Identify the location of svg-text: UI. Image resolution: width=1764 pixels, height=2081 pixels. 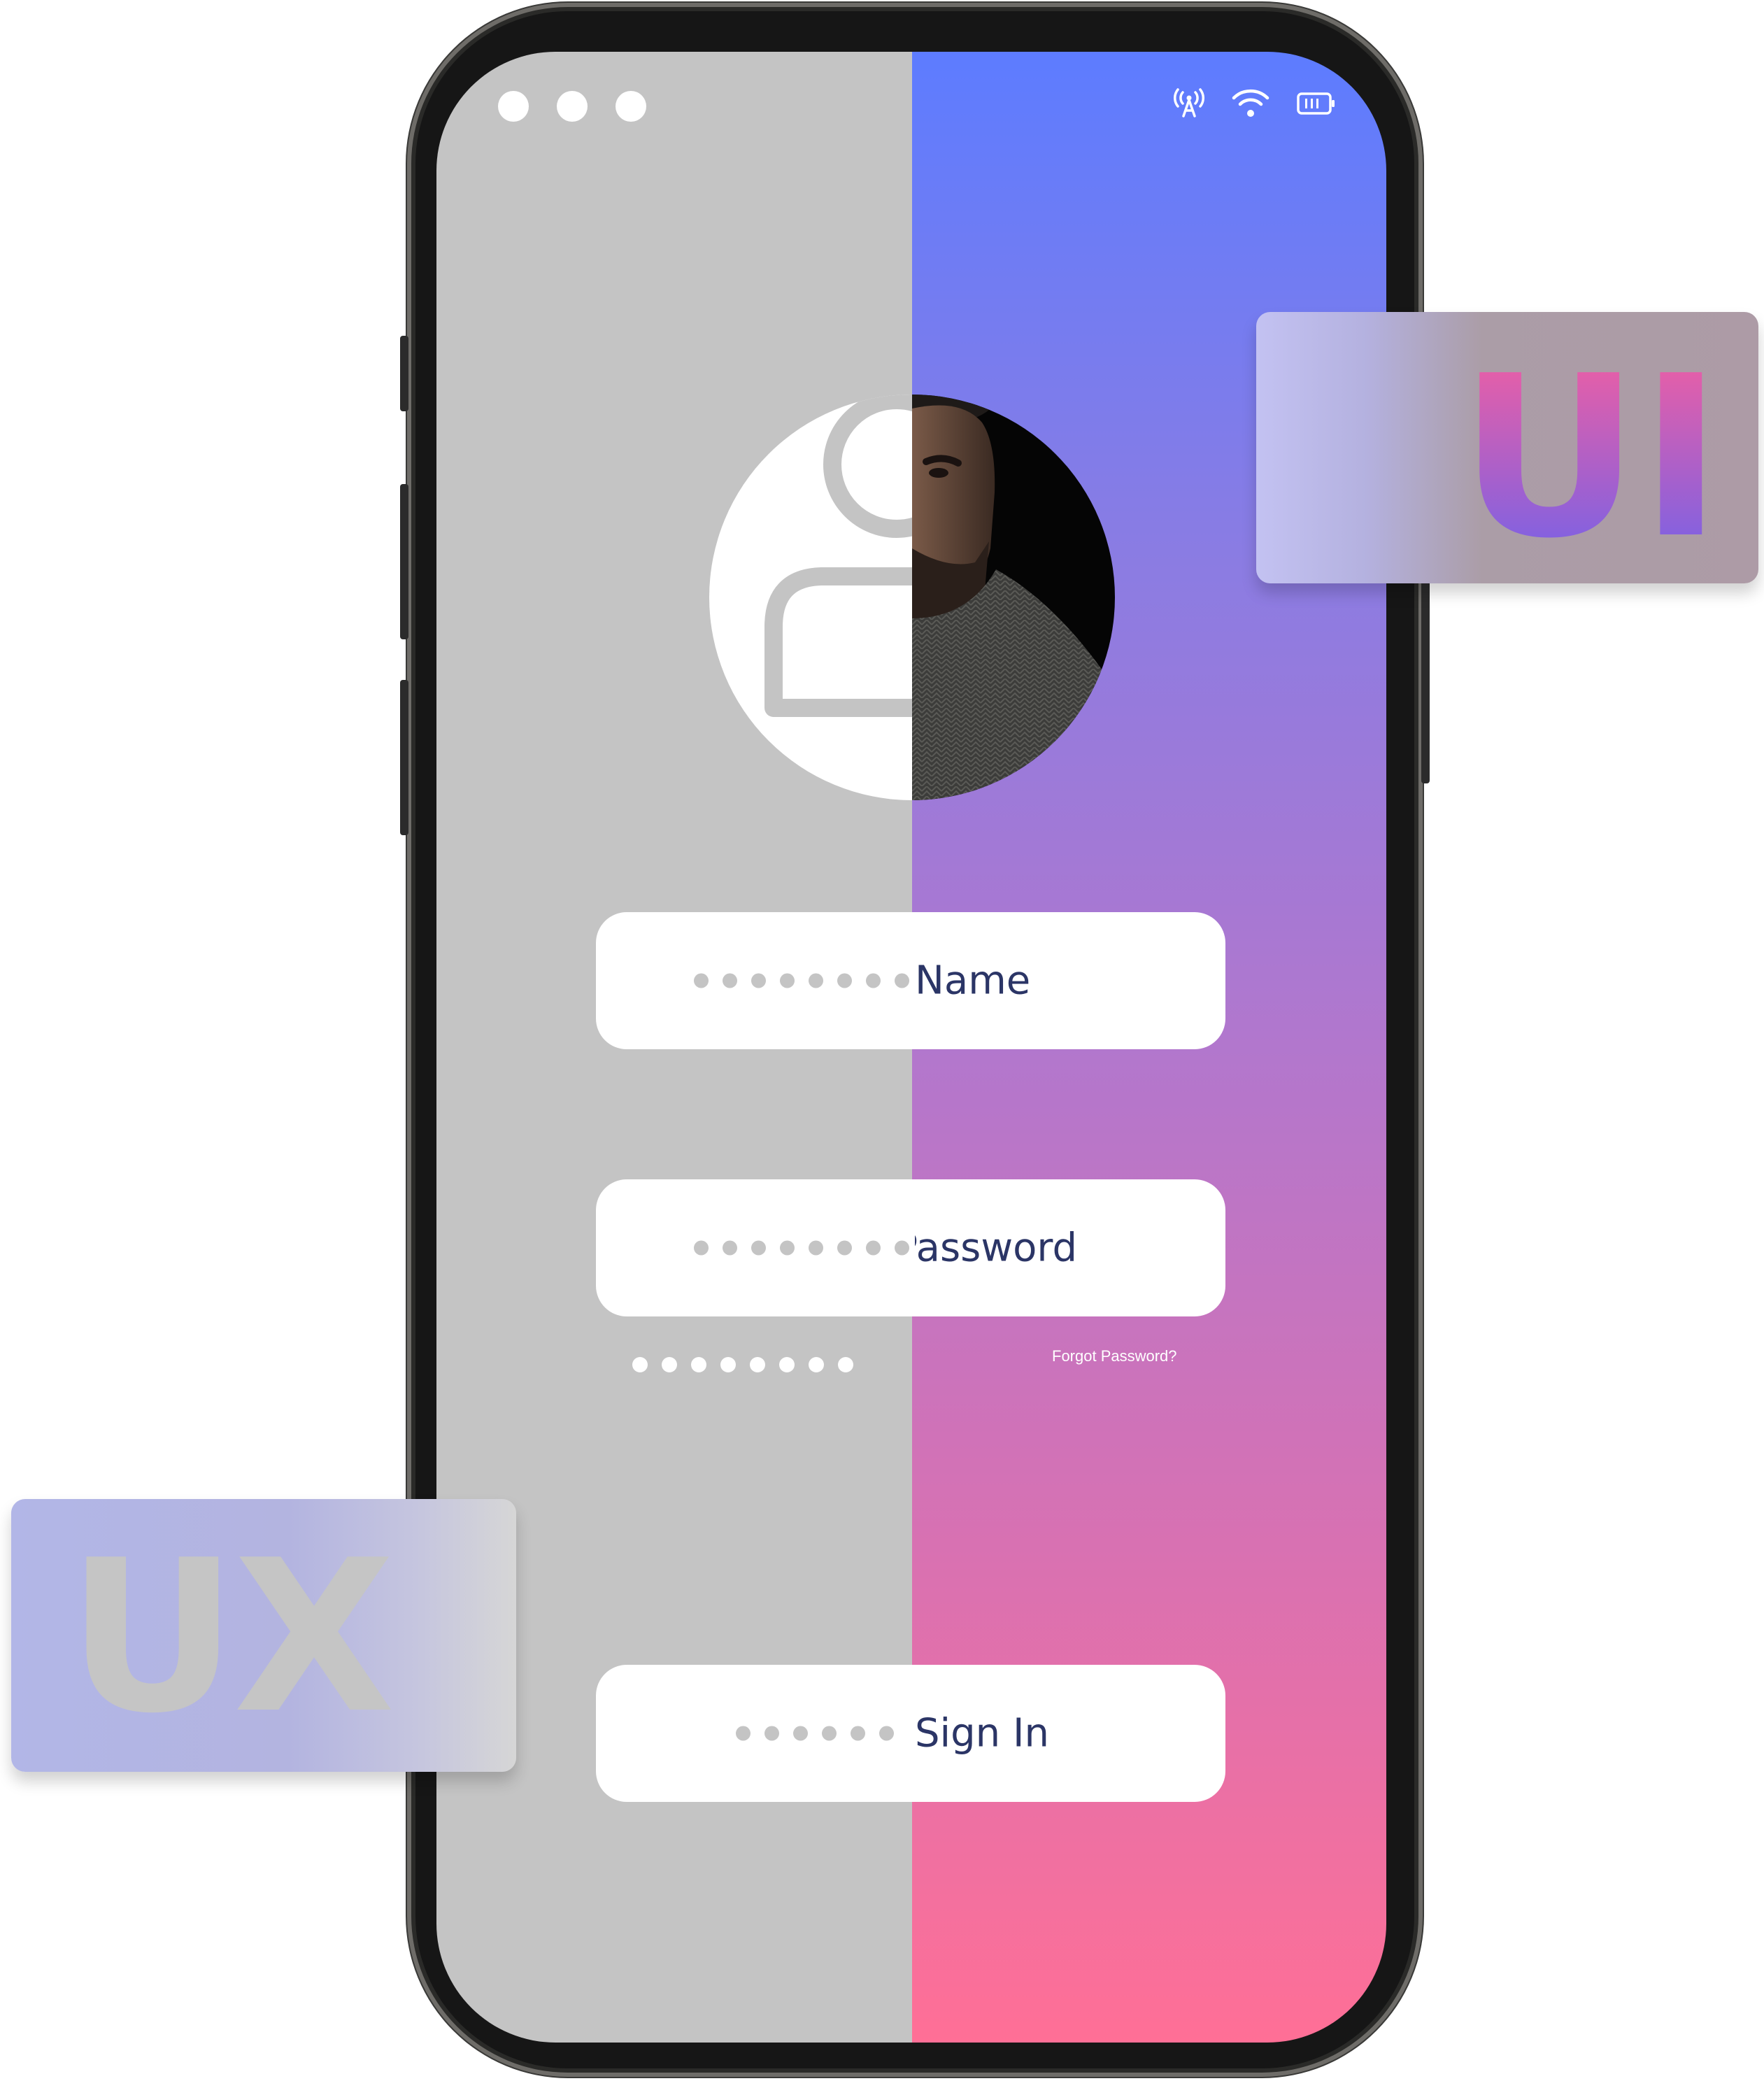
(1591, 455).